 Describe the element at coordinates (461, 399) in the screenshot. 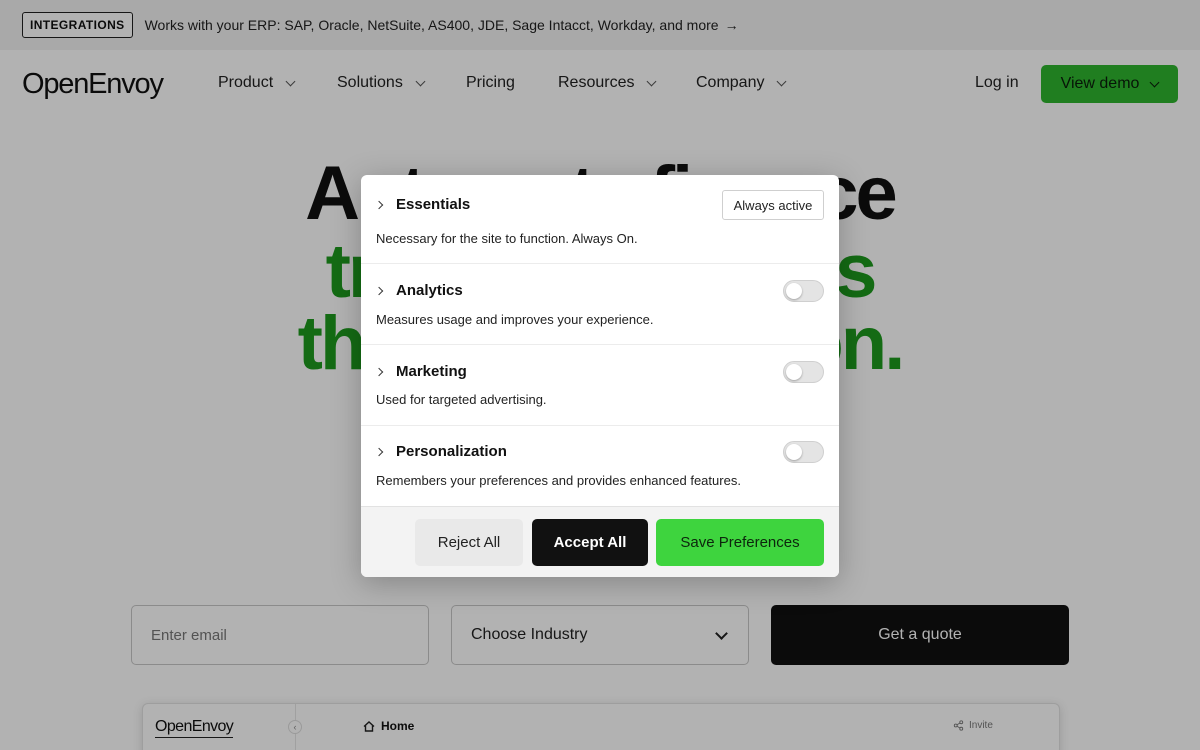

I see `marketing-description: Used for targeted advertising.` at that location.